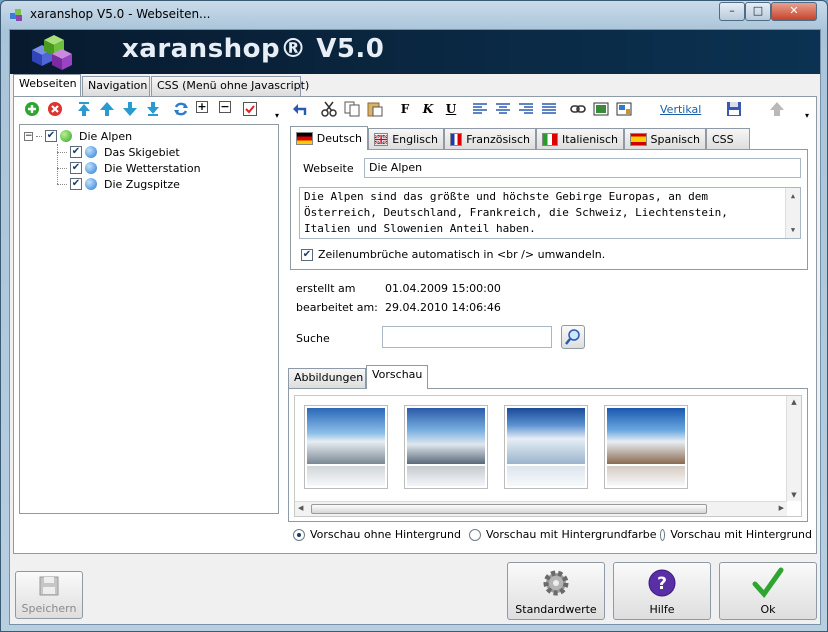  Describe the element at coordinates (51, 136) in the screenshot. I see `root-checkbox: ✔` at that location.